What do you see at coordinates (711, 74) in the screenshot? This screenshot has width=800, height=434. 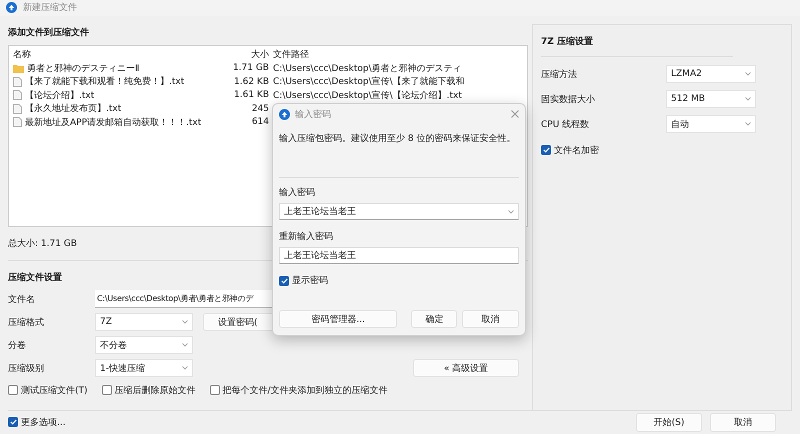 I see `dropdown: LZMA2` at bounding box center [711, 74].